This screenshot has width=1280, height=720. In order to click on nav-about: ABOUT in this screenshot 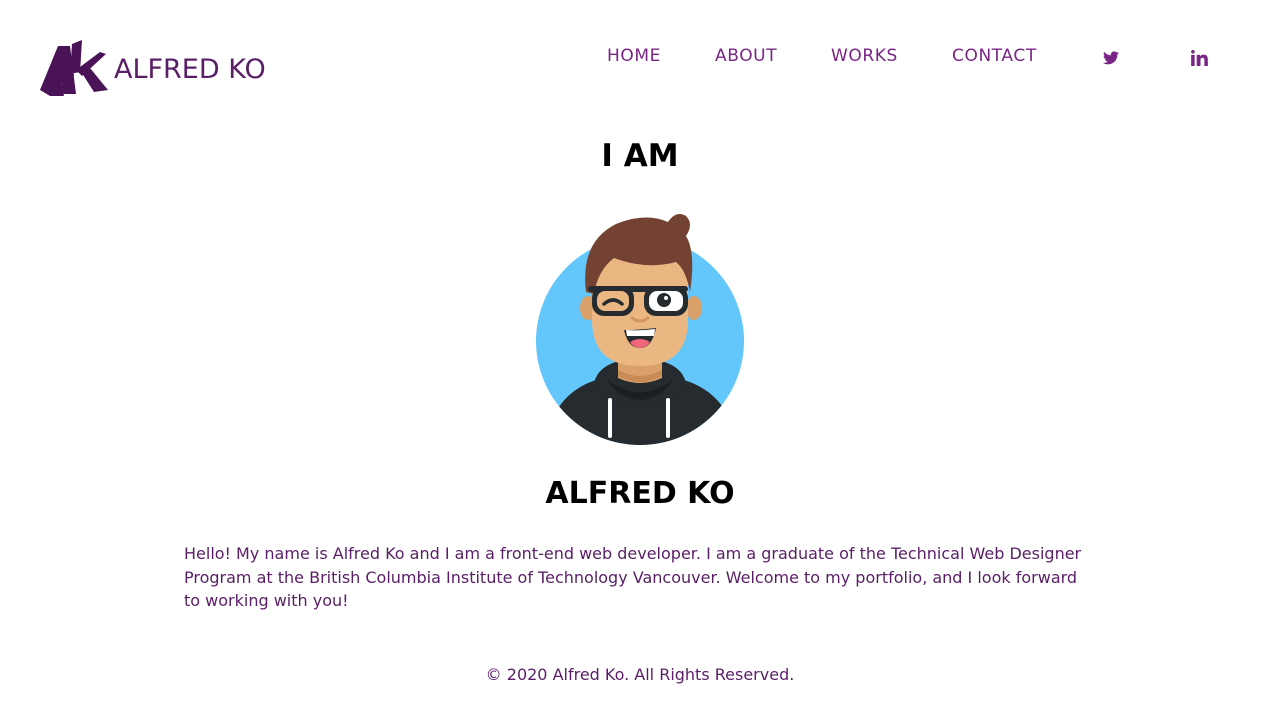, I will do `click(746, 56)`.